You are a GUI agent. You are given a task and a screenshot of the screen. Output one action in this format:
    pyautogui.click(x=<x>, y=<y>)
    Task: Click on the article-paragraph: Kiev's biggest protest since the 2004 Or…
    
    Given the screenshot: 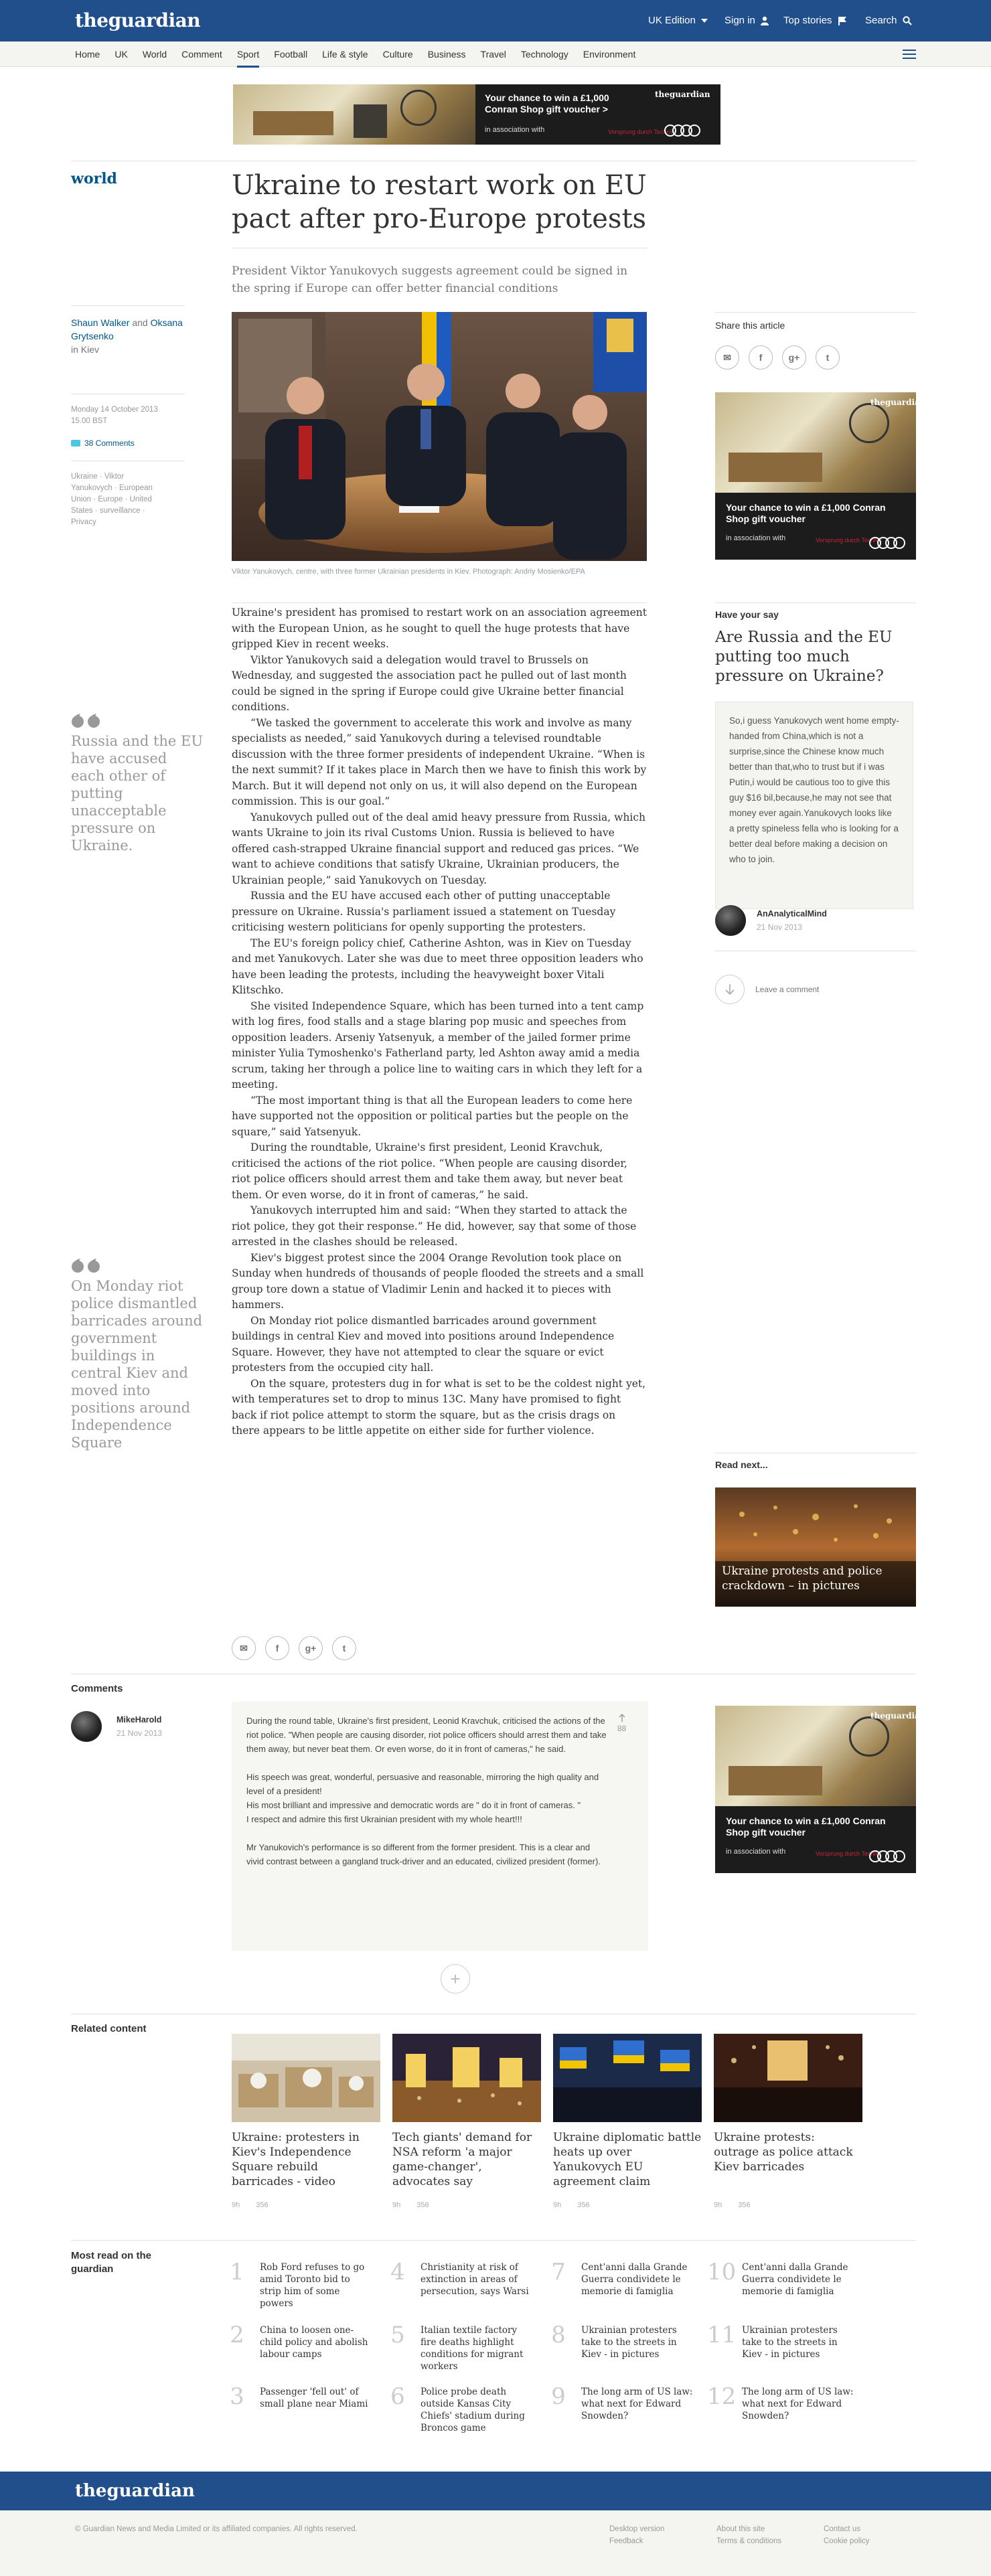 What is the action you would take?
    pyautogui.click(x=438, y=1281)
    